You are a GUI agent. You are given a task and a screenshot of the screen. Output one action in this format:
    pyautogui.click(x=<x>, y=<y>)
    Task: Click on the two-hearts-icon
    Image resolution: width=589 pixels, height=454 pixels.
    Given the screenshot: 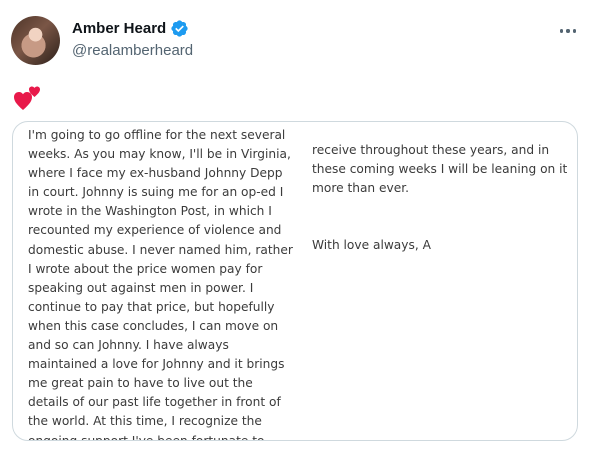 What is the action you would take?
    pyautogui.click(x=27, y=98)
    